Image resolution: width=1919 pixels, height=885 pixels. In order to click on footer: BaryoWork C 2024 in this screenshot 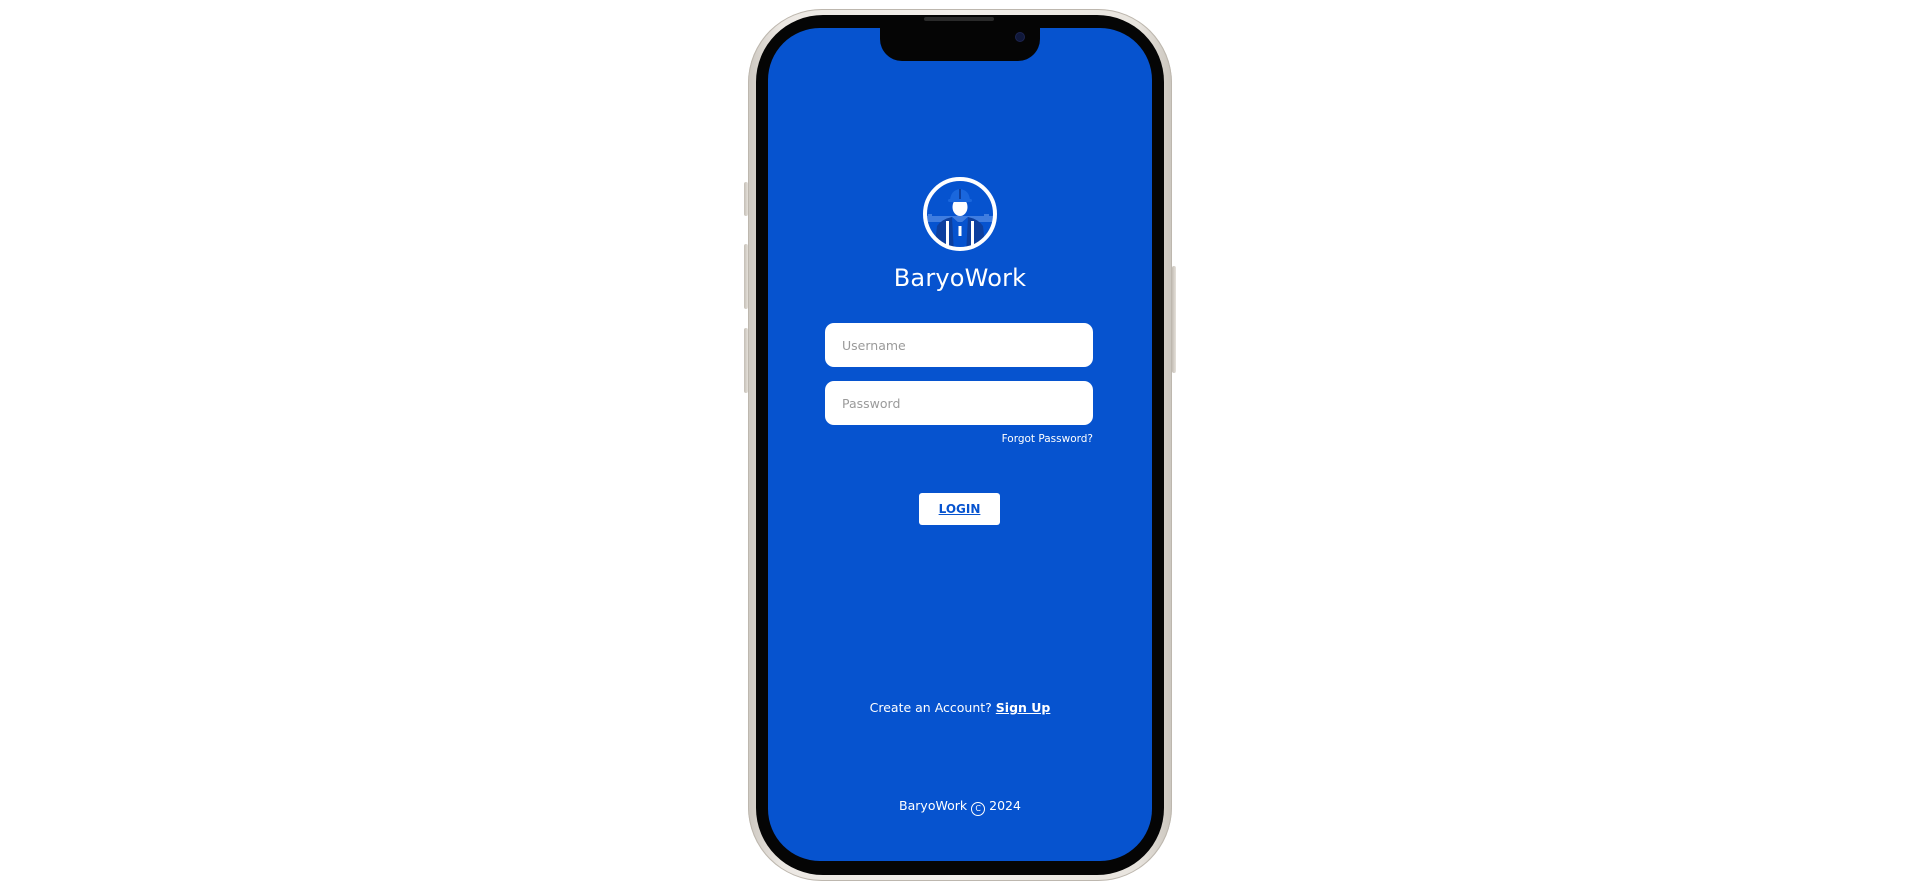, I will do `click(960, 807)`.